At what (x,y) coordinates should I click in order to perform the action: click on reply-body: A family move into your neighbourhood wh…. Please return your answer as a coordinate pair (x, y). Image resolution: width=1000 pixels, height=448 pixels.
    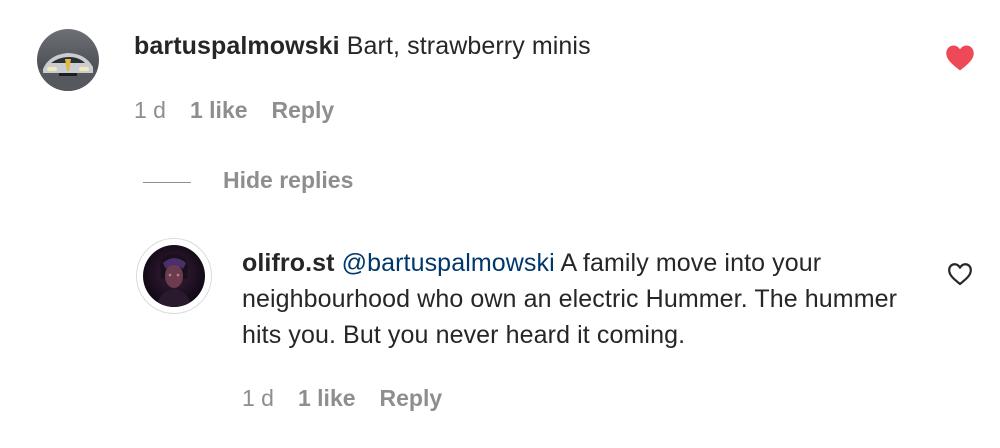
    Looking at the image, I should click on (570, 299).